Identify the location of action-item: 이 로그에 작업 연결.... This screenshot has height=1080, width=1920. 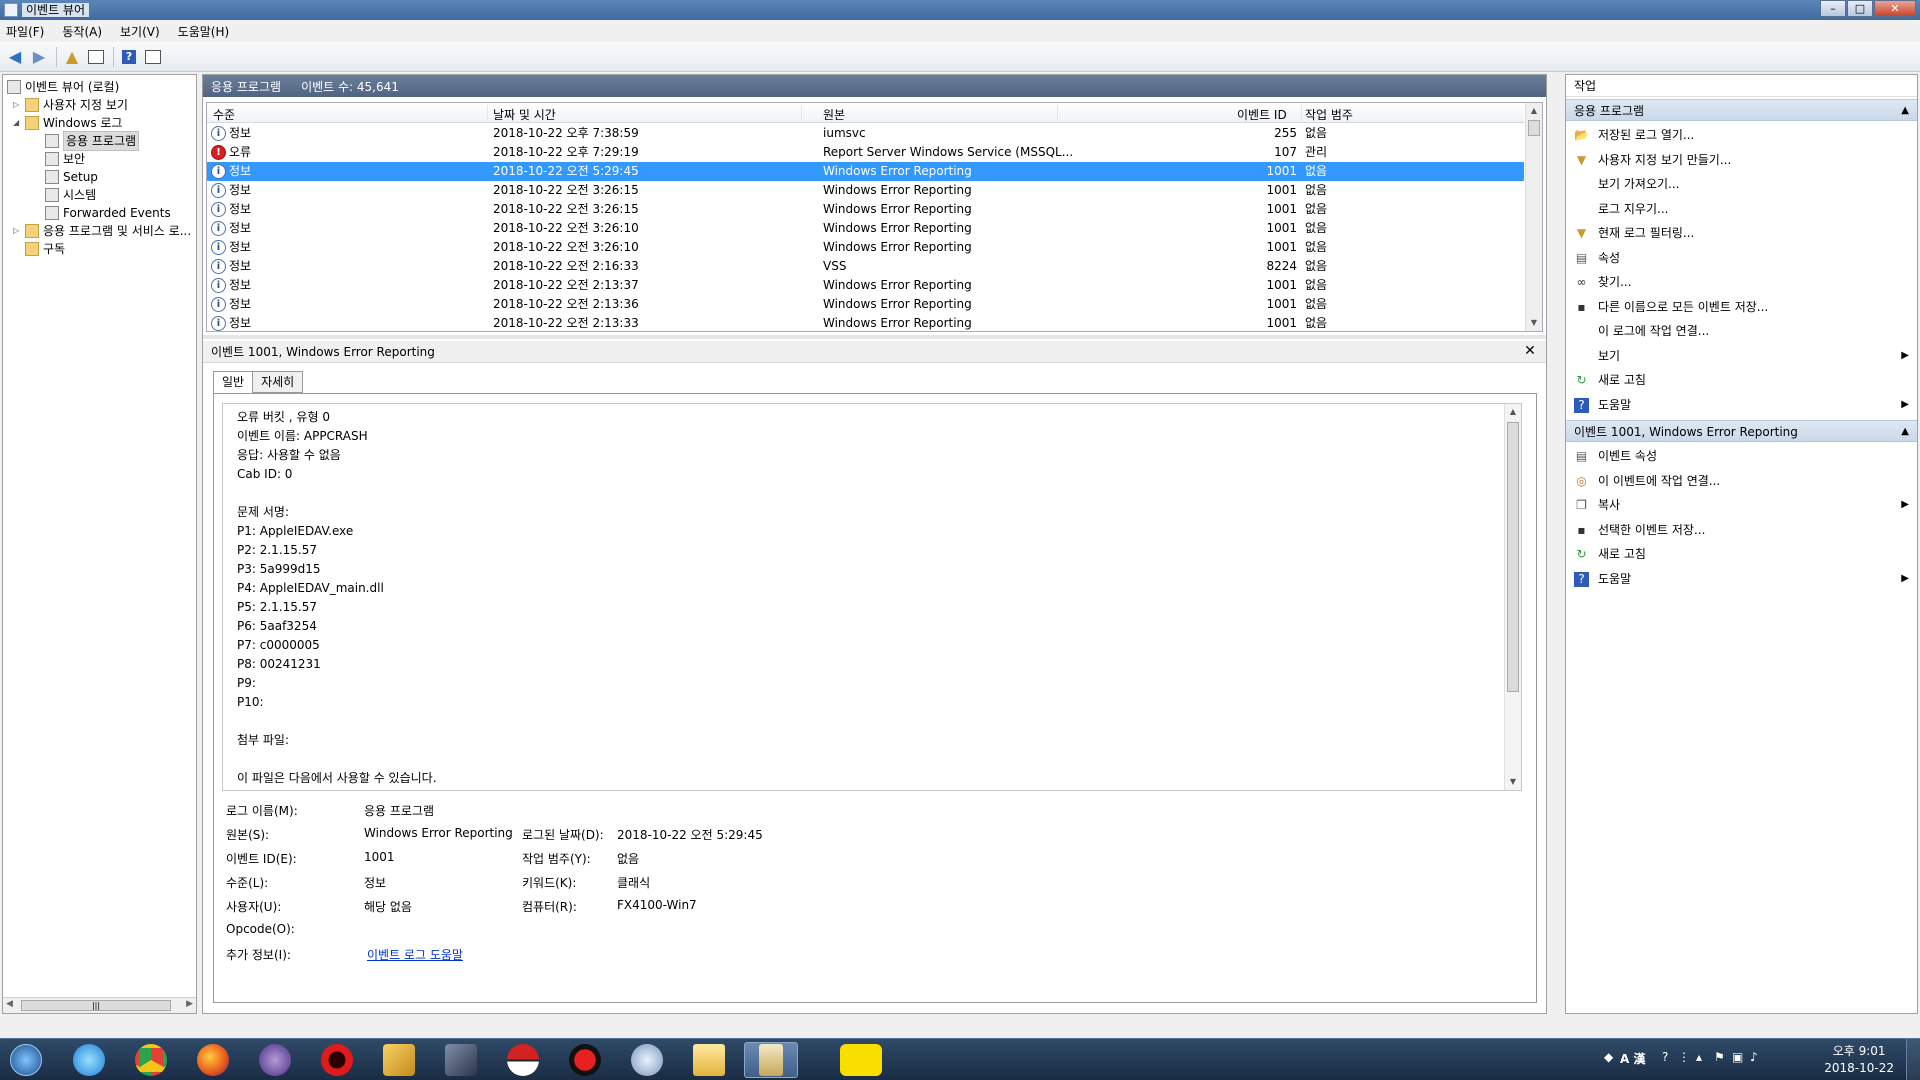
(1741, 331).